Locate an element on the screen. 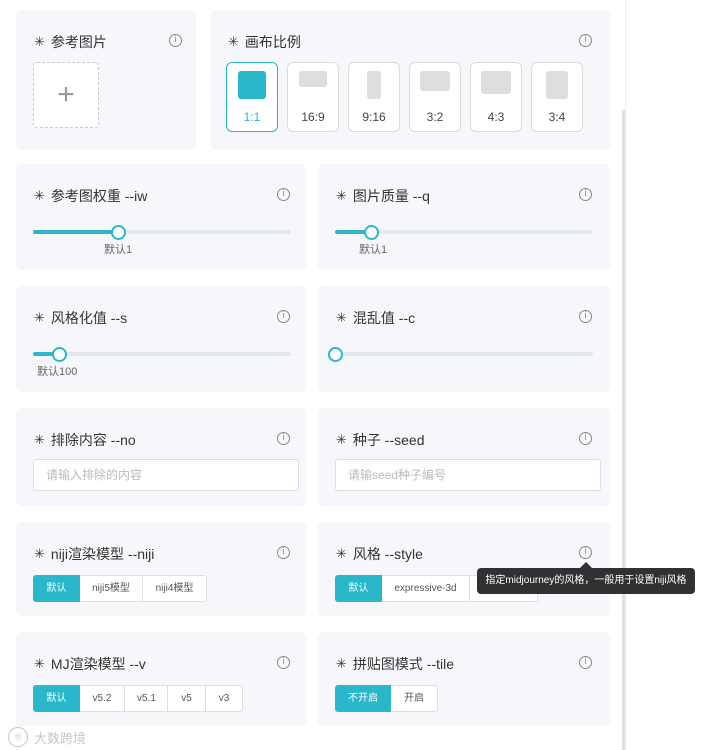 This screenshot has width=702, height=750. style-option-expressive-3d: expressive-3d is located at coordinates (426, 588).